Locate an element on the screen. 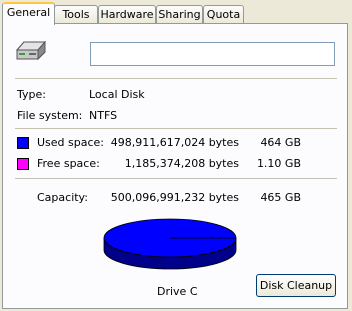 The image size is (352, 311). tab-tools: Tools is located at coordinates (76, 14).